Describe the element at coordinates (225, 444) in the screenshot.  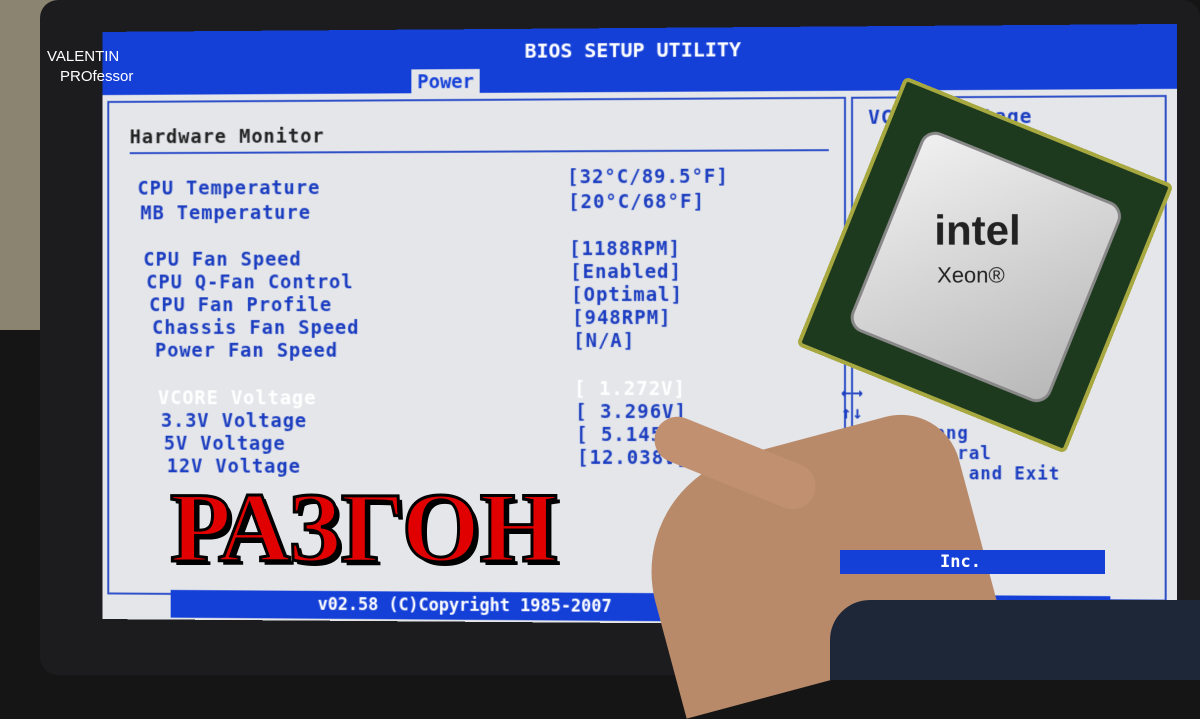
I see `row-label: 5V Voltage` at that location.